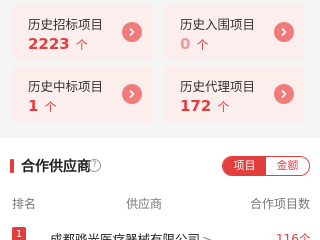 The width and height of the screenshot is (320, 240). I want to click on project-count: 116个, so click(293, 236).